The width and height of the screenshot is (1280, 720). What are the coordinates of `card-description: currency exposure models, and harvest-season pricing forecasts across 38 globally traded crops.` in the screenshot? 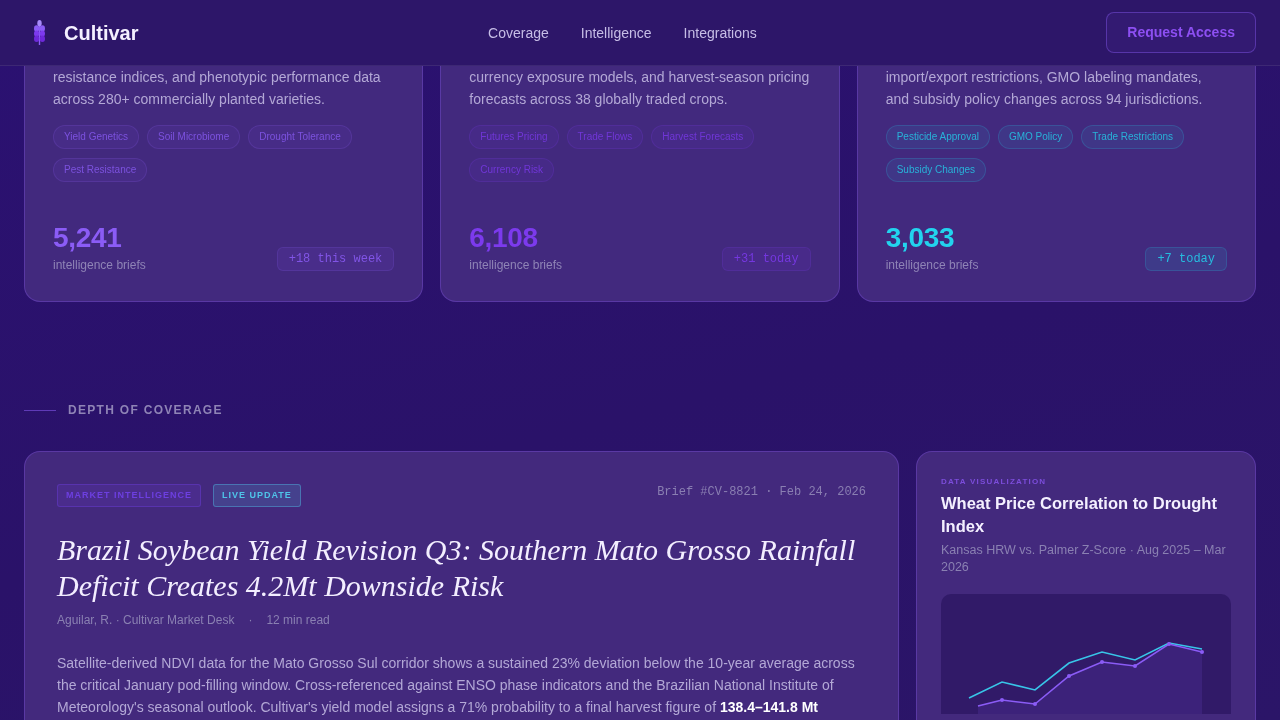 It's located at (640, 88).